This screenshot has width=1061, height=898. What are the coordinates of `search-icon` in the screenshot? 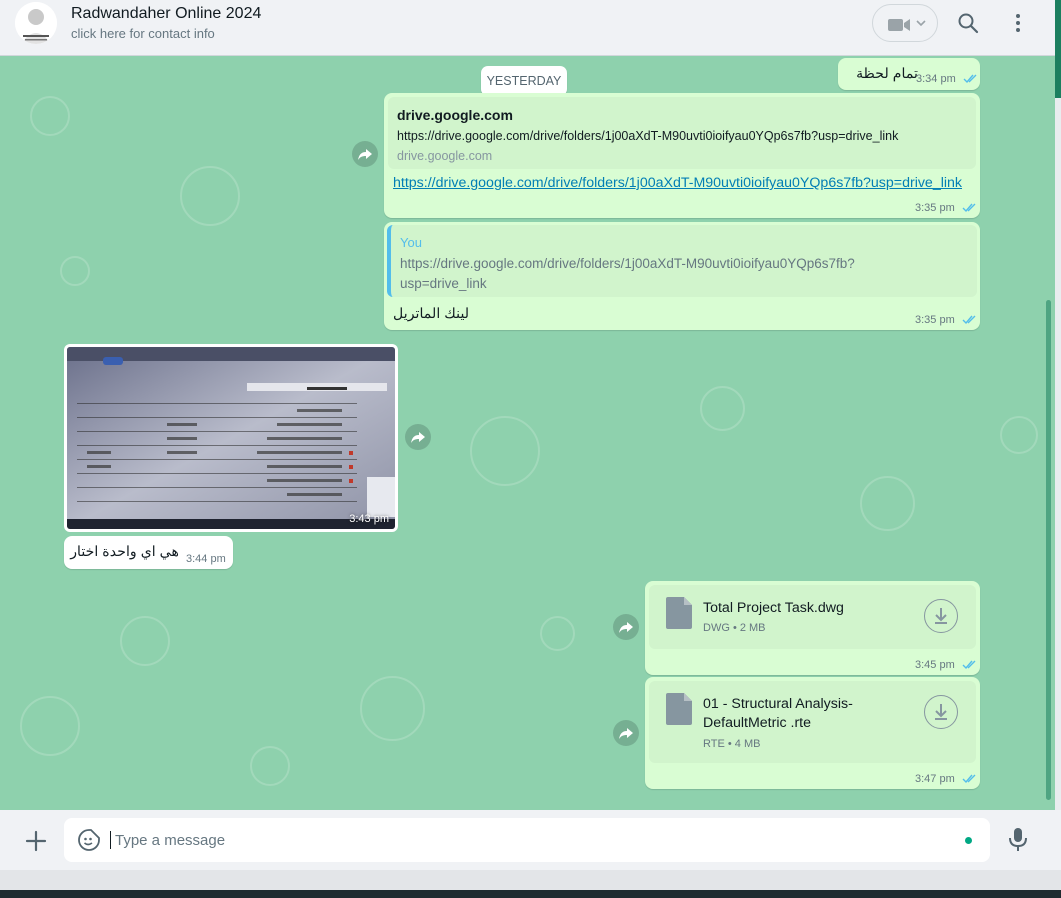 It's located at (968, 23).